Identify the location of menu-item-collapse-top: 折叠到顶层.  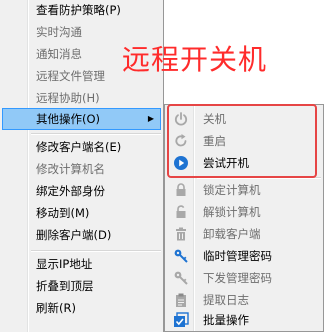
(81, 286).